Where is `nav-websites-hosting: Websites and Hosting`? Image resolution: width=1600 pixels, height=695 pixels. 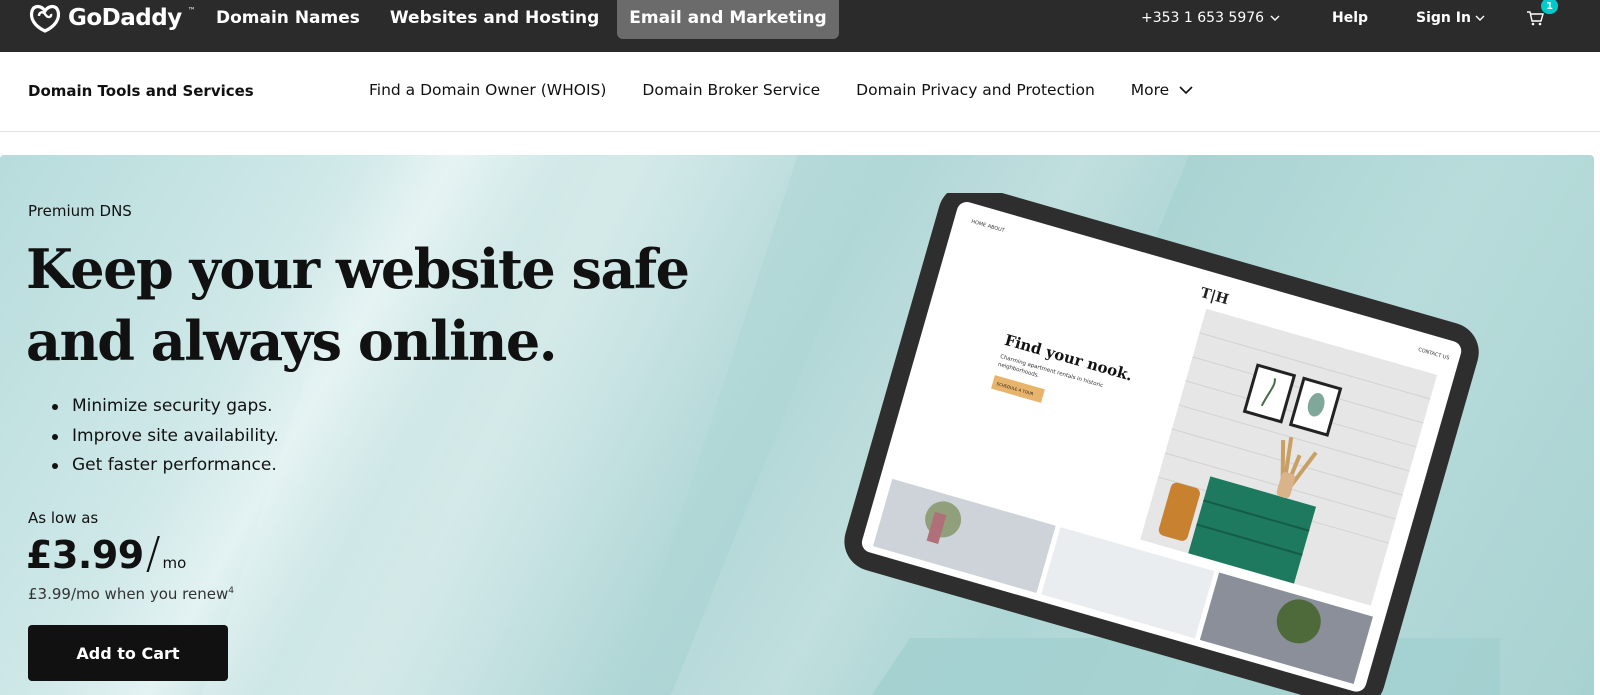 nav-websites-hosting: Websites and Hosting is located at coordinates (494, 19).